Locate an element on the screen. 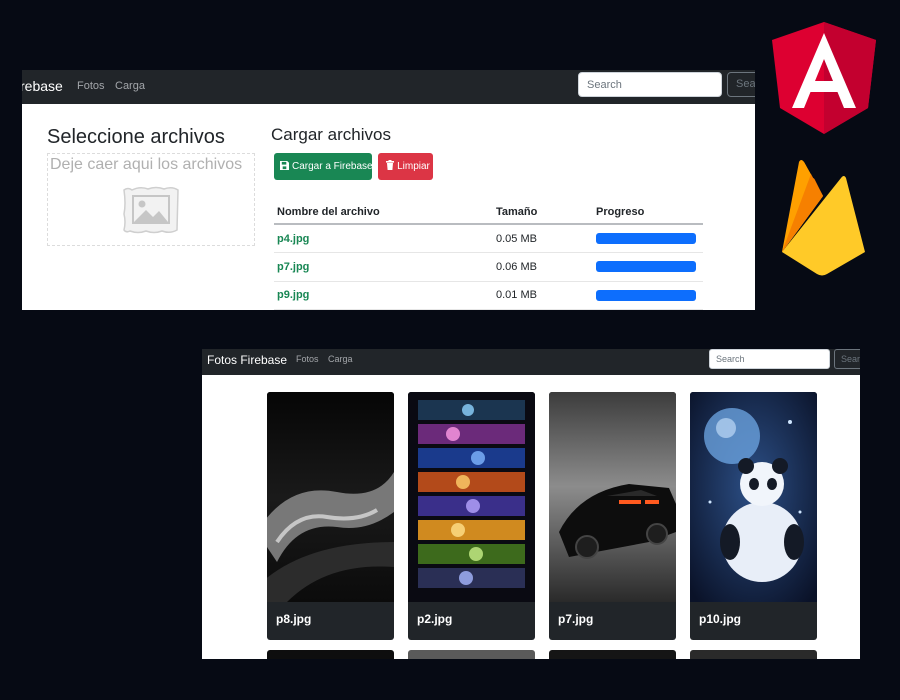 This screenshot has width=900, height=700. column-header-name: Nombre del archivo is located at coordinates (383, 212).